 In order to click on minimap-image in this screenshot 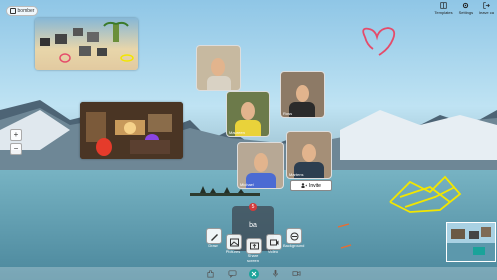, I will do `click(471, 242)`.